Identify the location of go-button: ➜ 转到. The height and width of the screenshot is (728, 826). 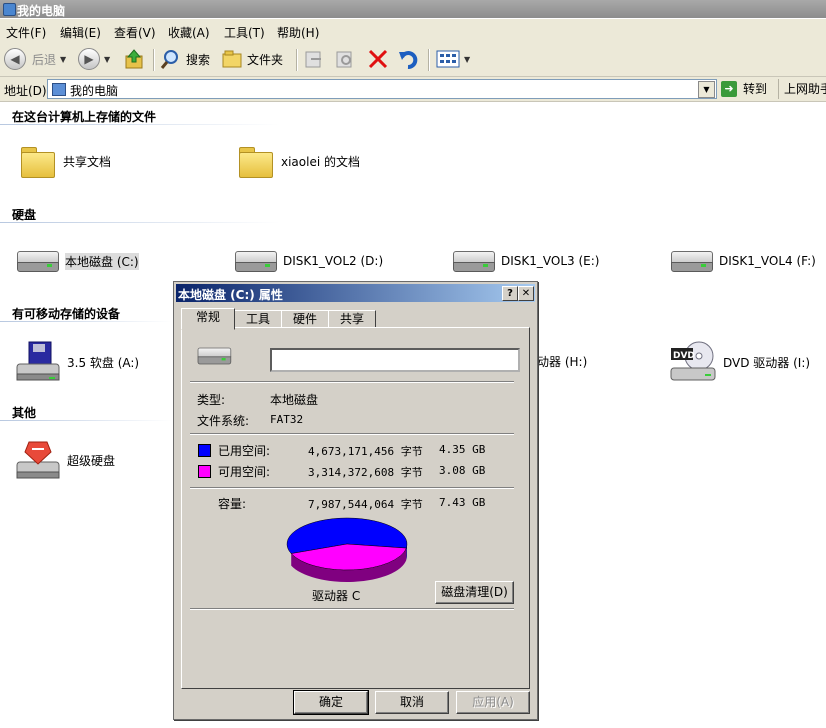
(744, 88).